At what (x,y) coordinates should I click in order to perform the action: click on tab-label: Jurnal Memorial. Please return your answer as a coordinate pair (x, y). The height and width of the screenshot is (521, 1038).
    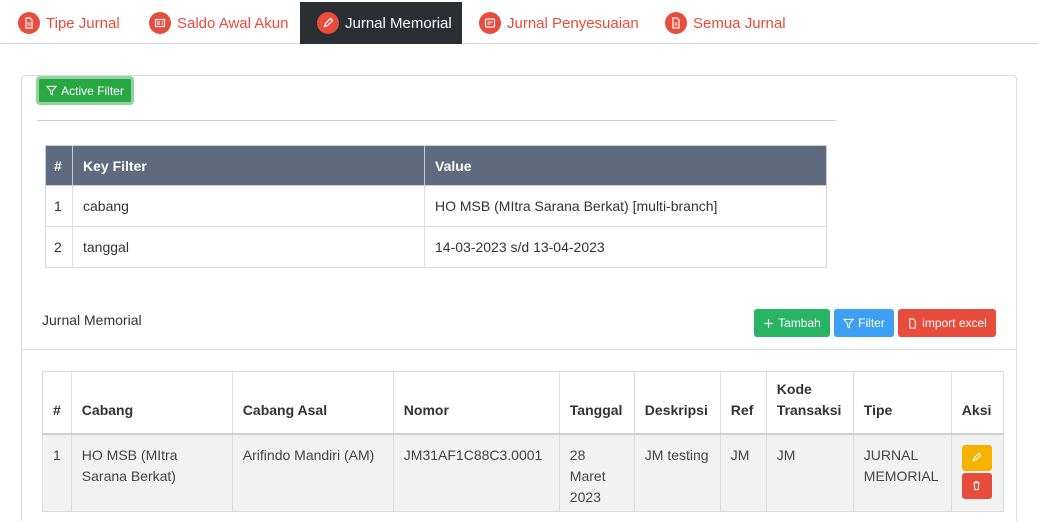
    Looking at the image, I should click on (398, 23).